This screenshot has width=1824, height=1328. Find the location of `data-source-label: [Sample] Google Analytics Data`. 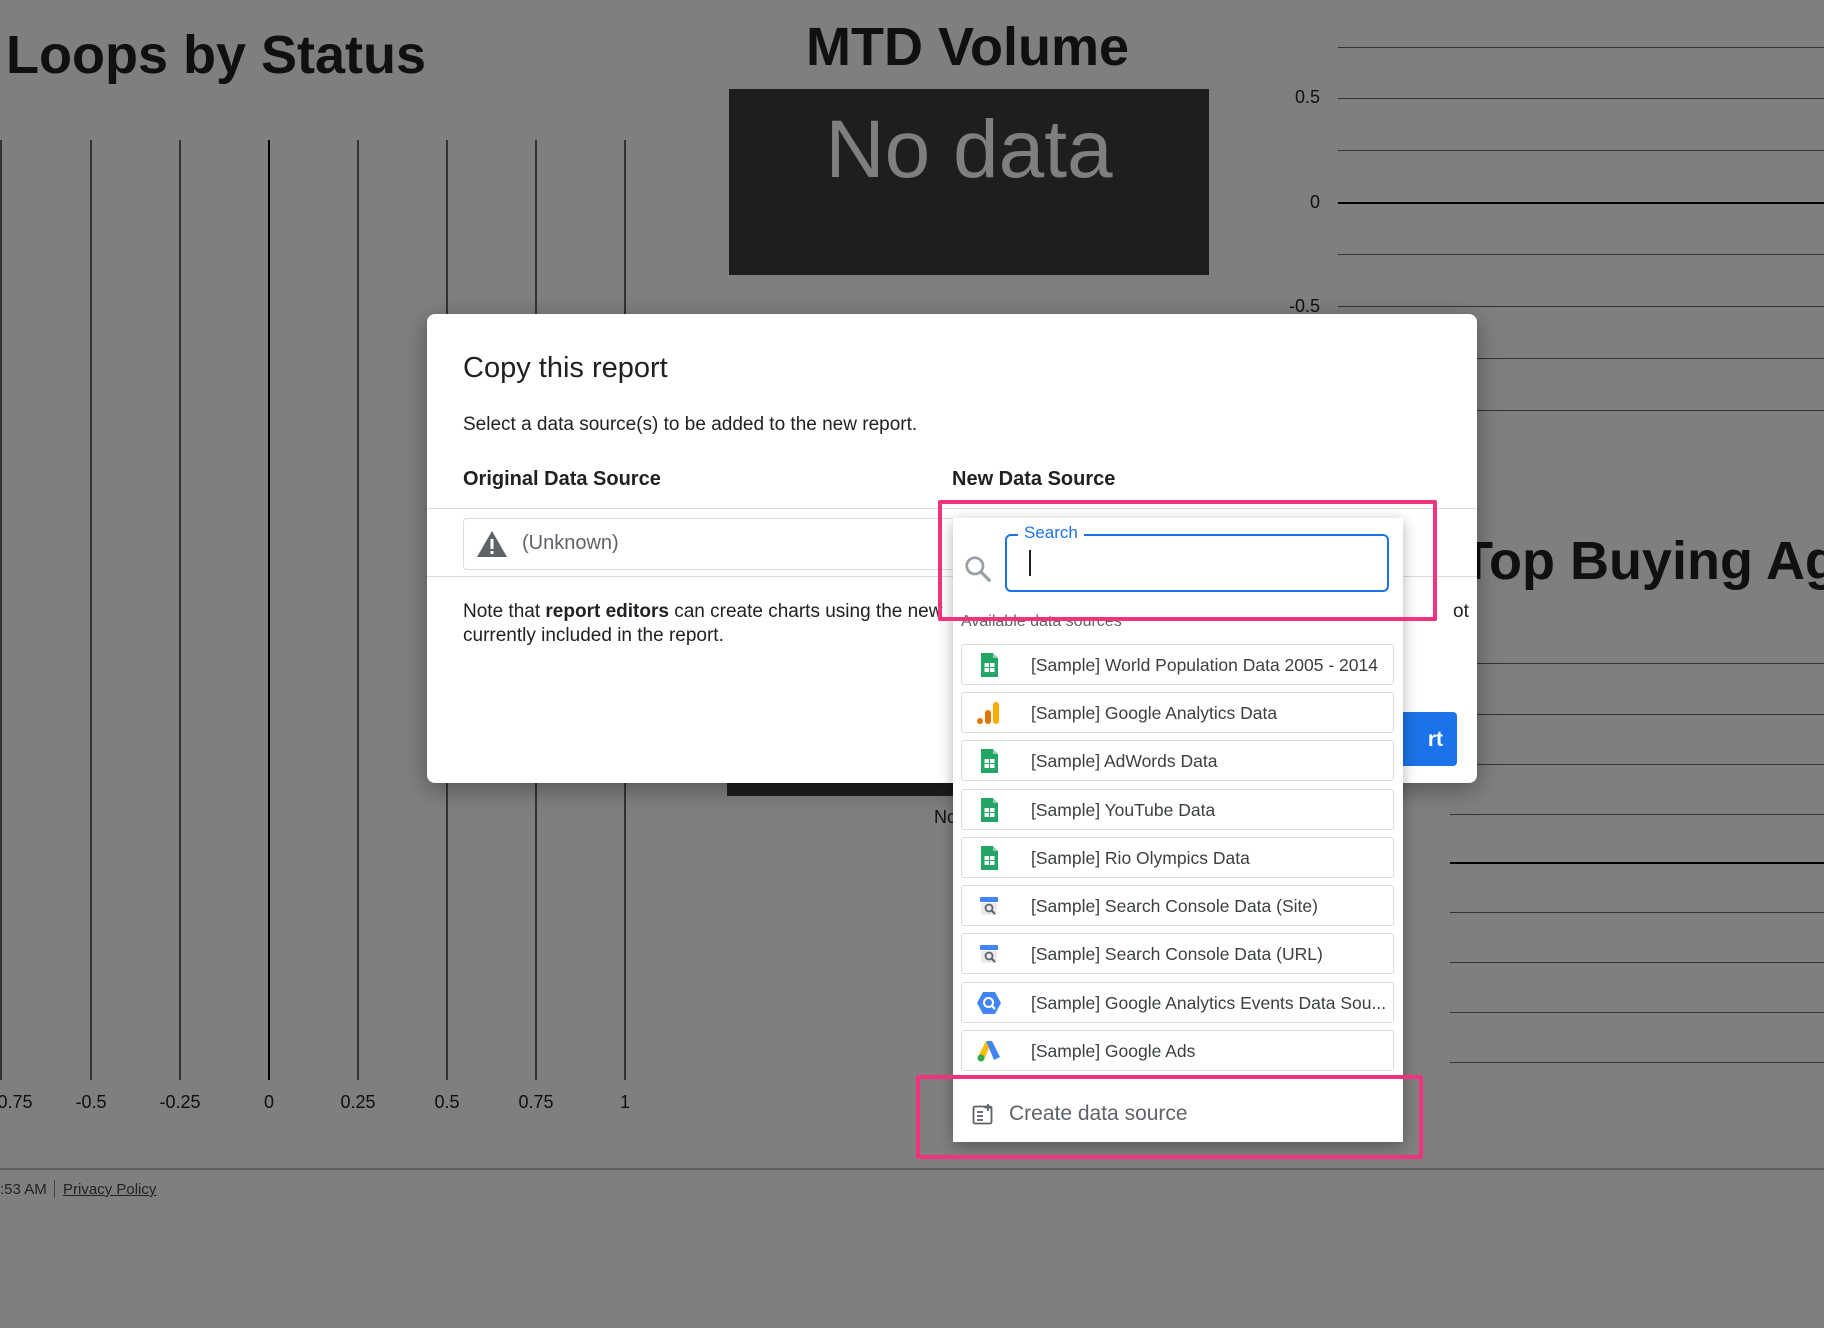

data-source-label: [Sample] Google Analytics Data is located at coordinates (1154, 713).